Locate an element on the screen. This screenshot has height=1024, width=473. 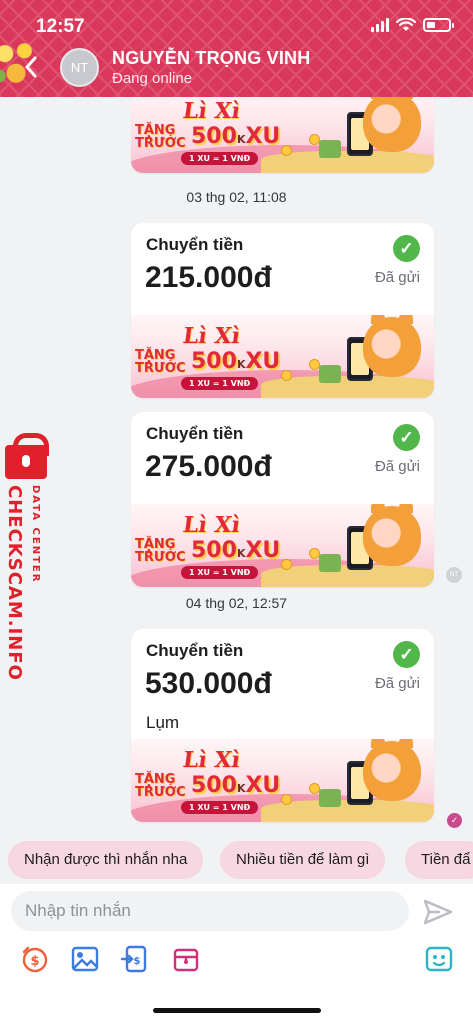
date-separator: 03 thg 02, 11:08 is located at coordinates (236, 197).